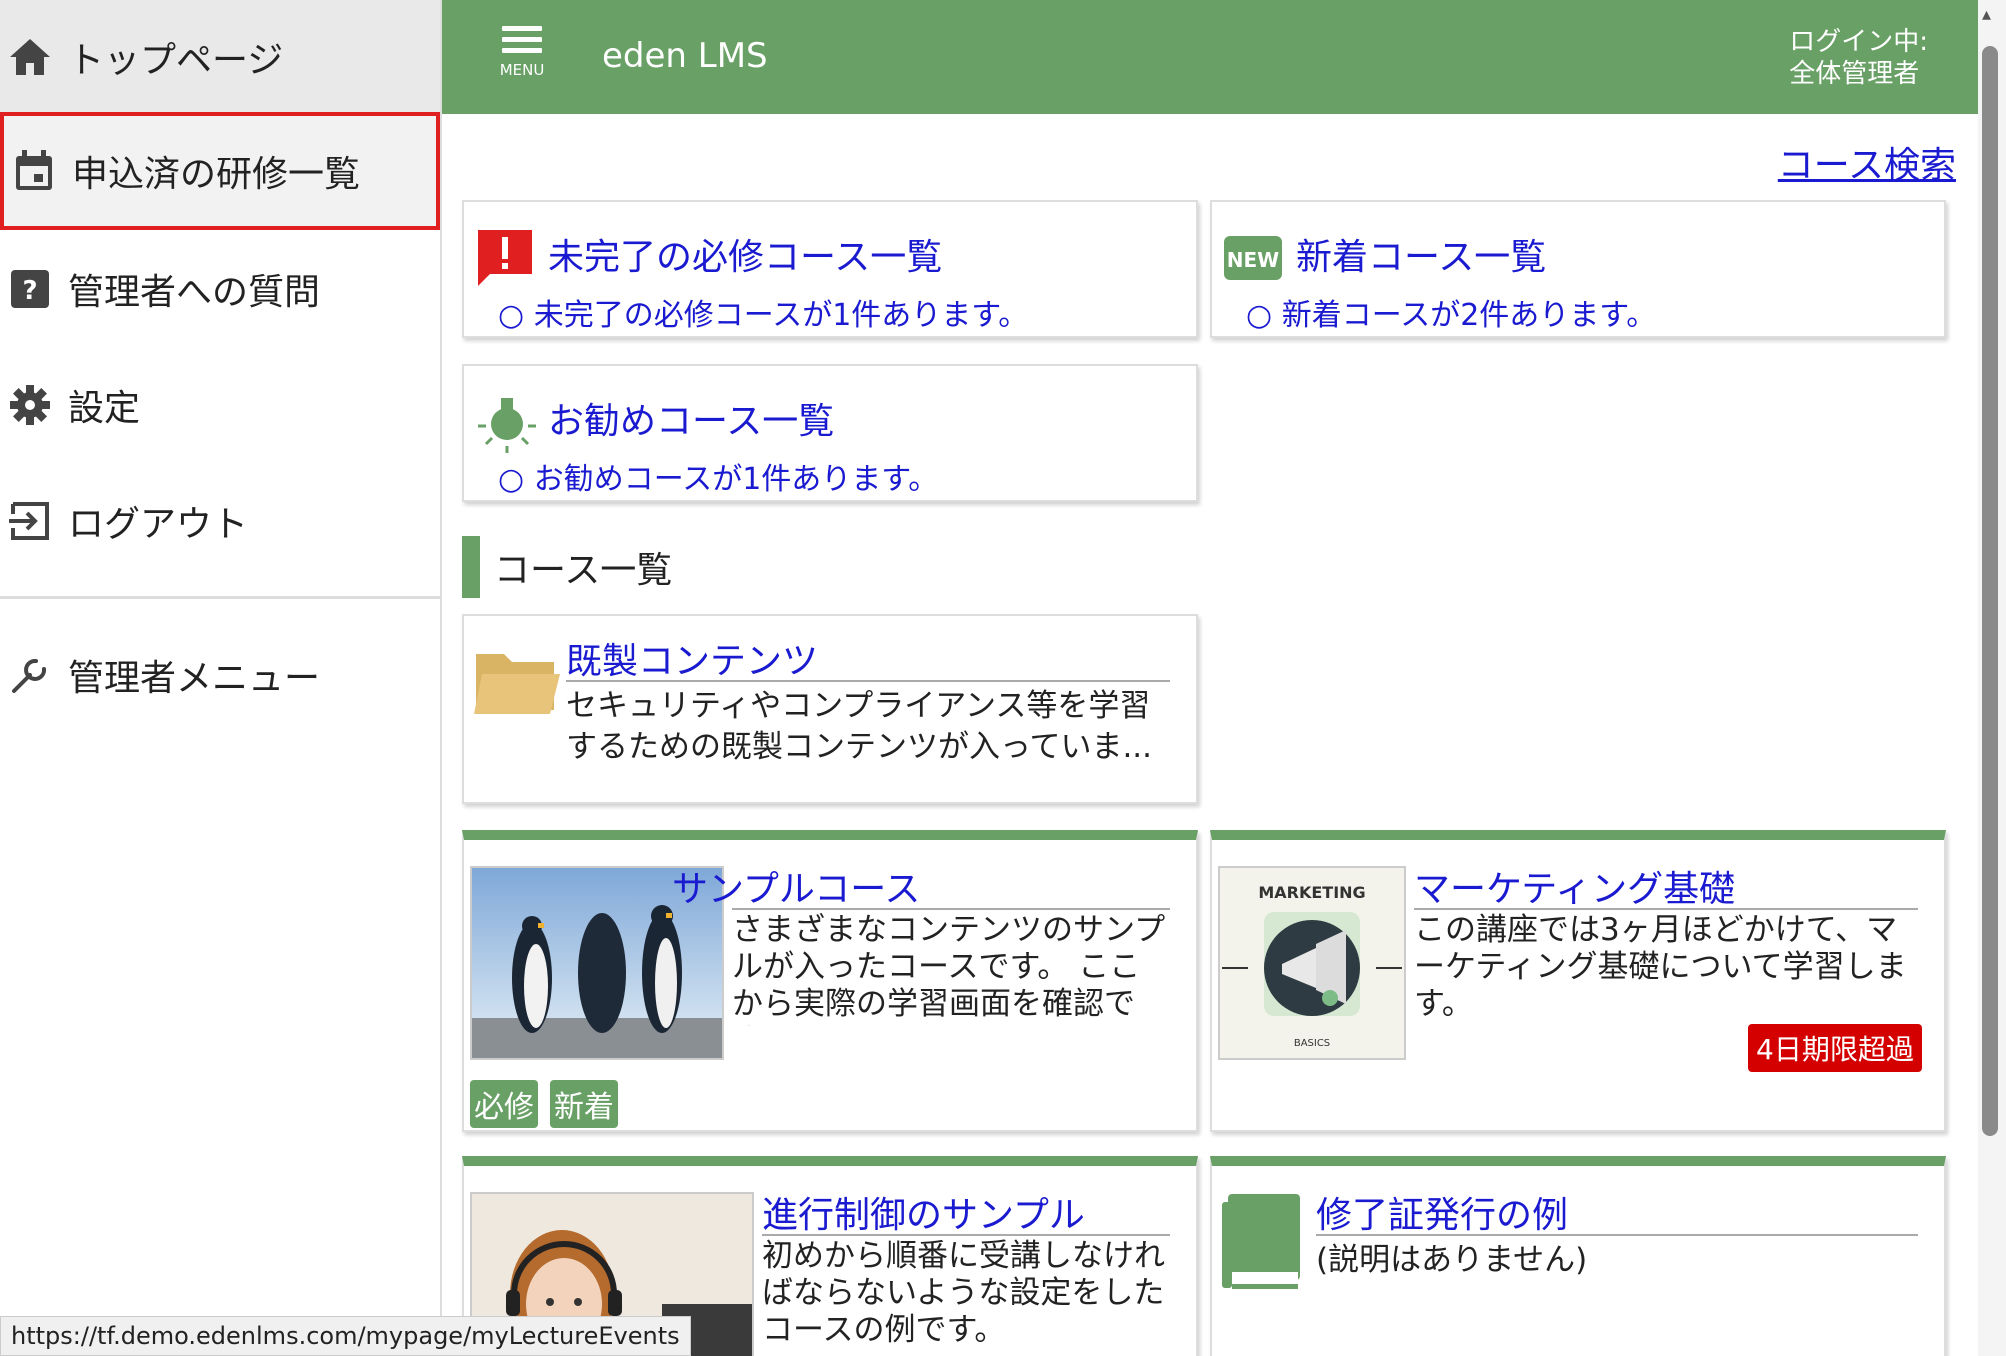 The width and height of the screenshot is (2006, 1356). Describe the element at coordinates (1452, 1260) in the screenshot. I see `course-desc: (説明はありません)` at that location.